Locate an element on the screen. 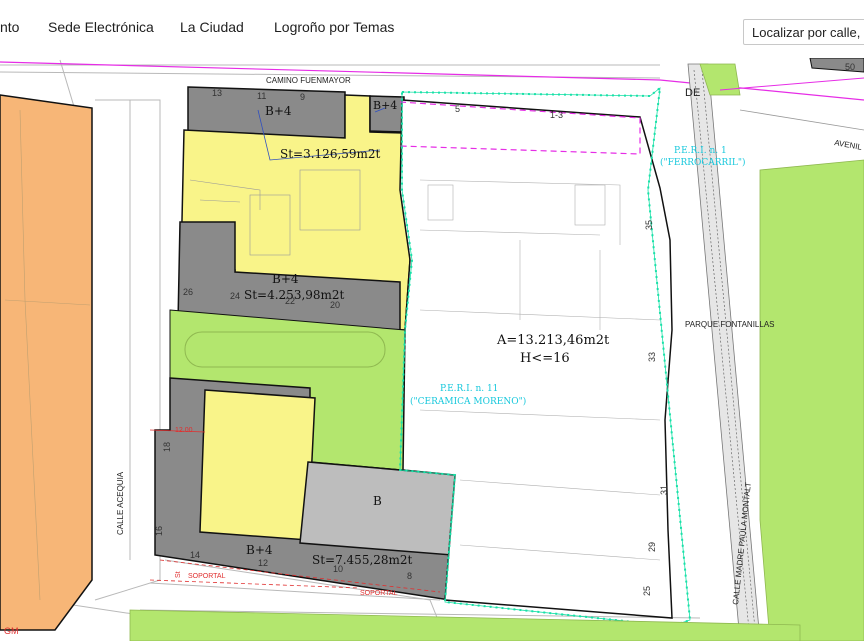 Image resolution: width=864 pixels, height=641 pixels. nav-sede-electronica: Sede Electrónica is located at coordinates (101, 27).